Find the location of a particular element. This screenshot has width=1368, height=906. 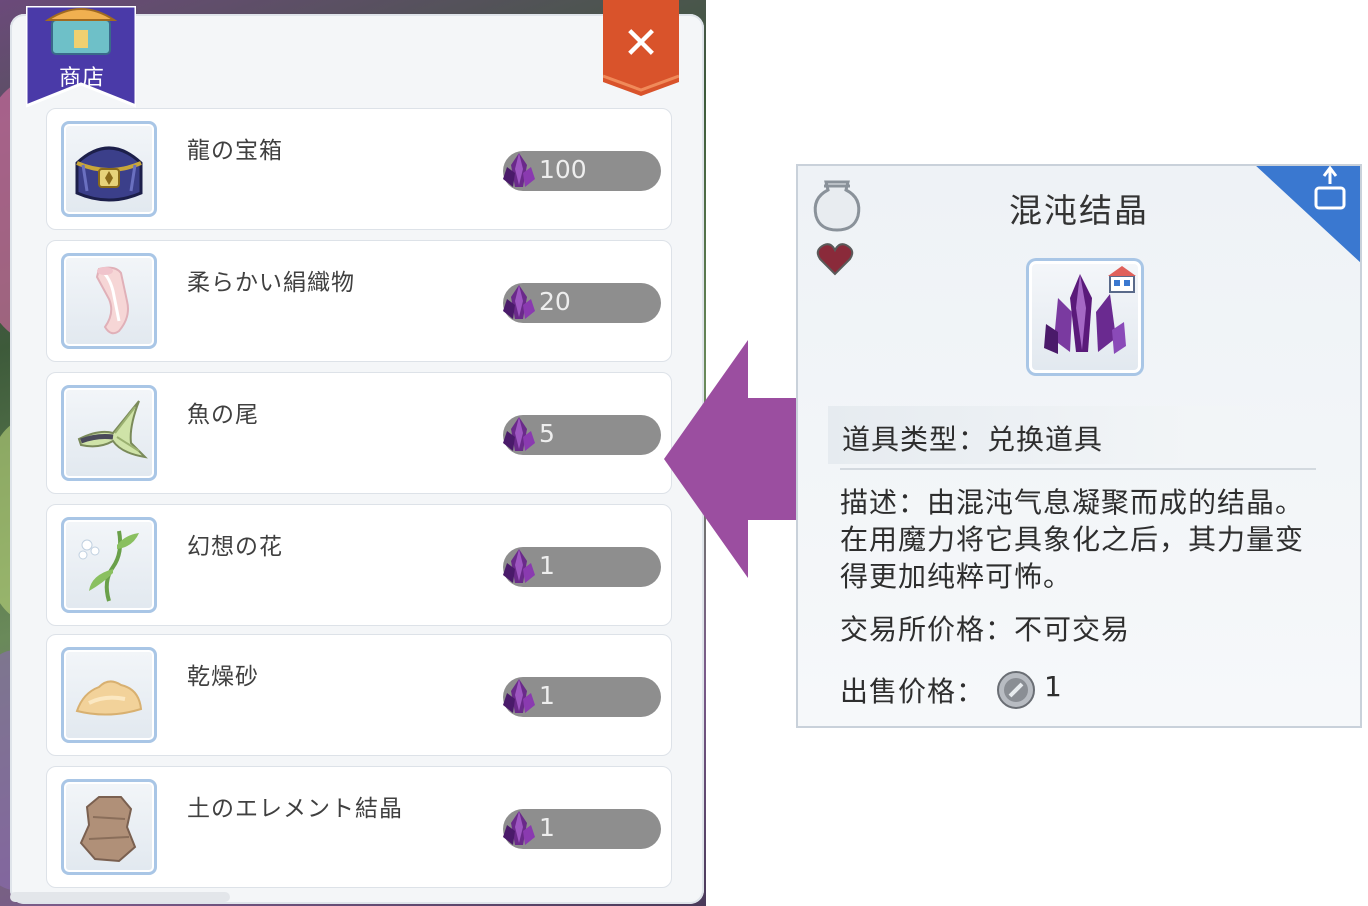

item-name: 魚の尾 is located at coordinates (223, 415).